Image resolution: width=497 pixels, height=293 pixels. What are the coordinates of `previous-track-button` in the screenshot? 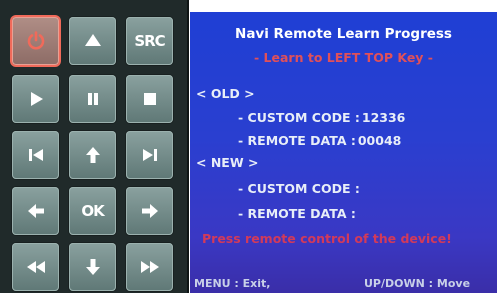 It's located at (35, 155).